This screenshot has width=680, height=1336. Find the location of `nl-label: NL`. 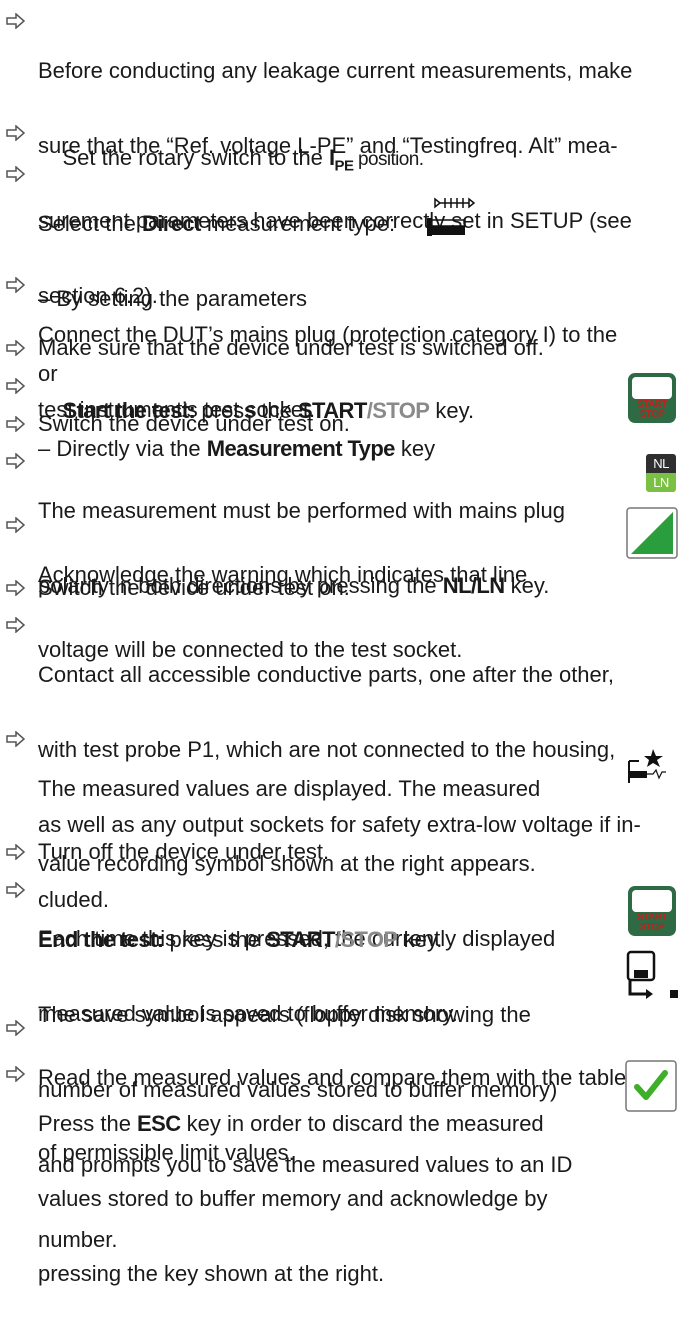

nl-label: NL is located at coordinates (661, 463).